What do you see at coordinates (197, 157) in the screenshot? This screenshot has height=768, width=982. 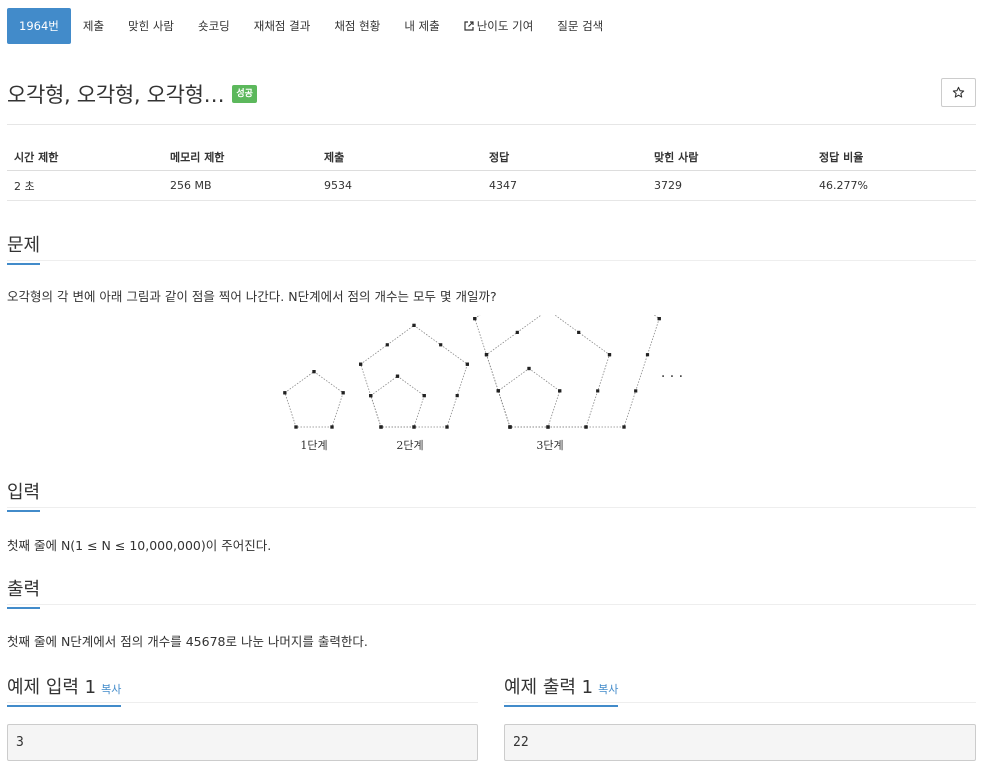 I see `header-memory-limit: 메모리 제한` at bounding box center [197, 157].